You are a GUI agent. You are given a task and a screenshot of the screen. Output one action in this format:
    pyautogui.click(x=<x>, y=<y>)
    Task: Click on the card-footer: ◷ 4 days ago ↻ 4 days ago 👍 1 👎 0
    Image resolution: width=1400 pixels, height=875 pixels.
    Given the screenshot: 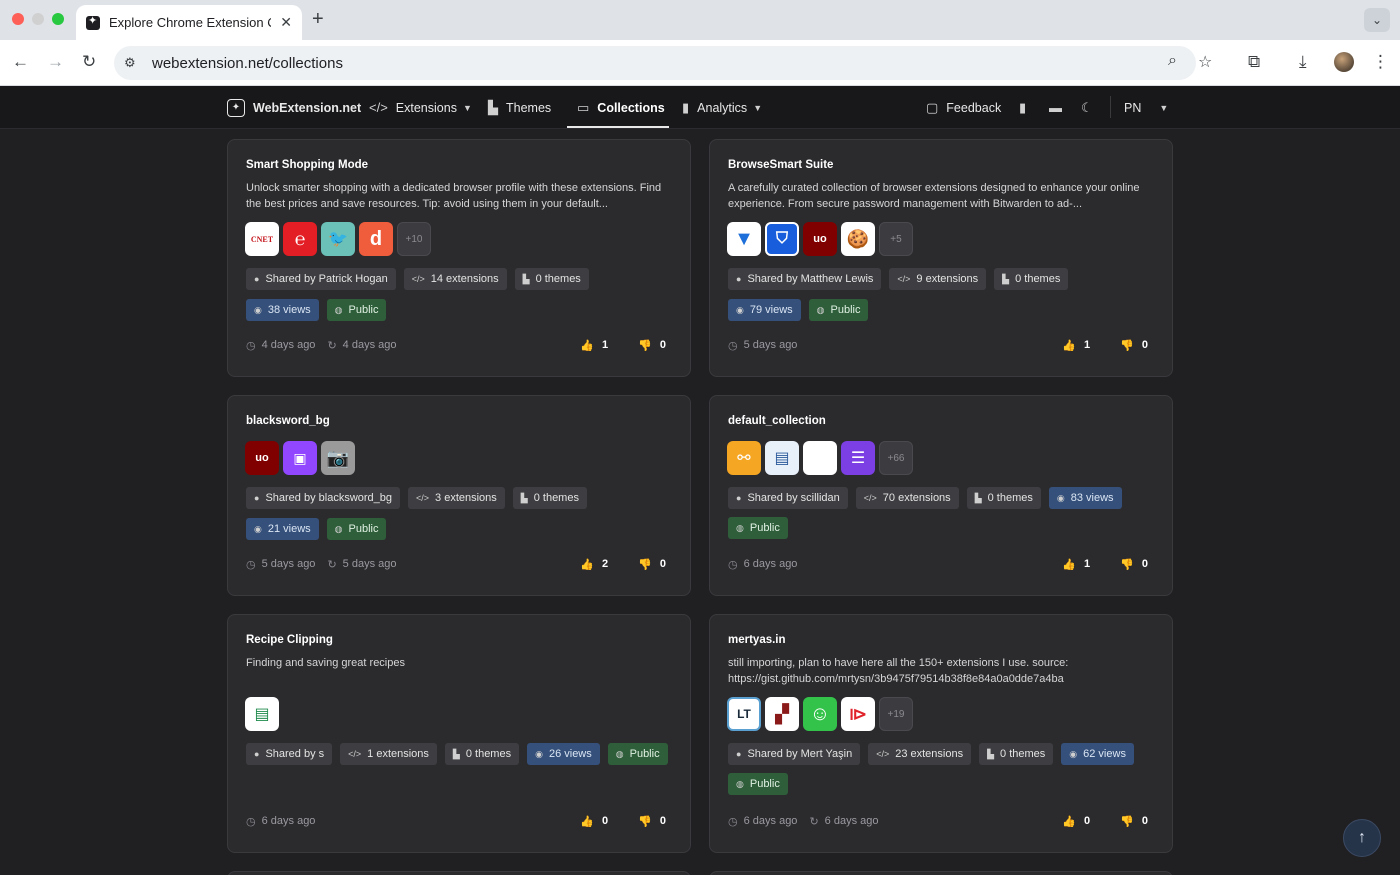 What is the action you would take?
    pyautogui.click(x=456, y=345)
    